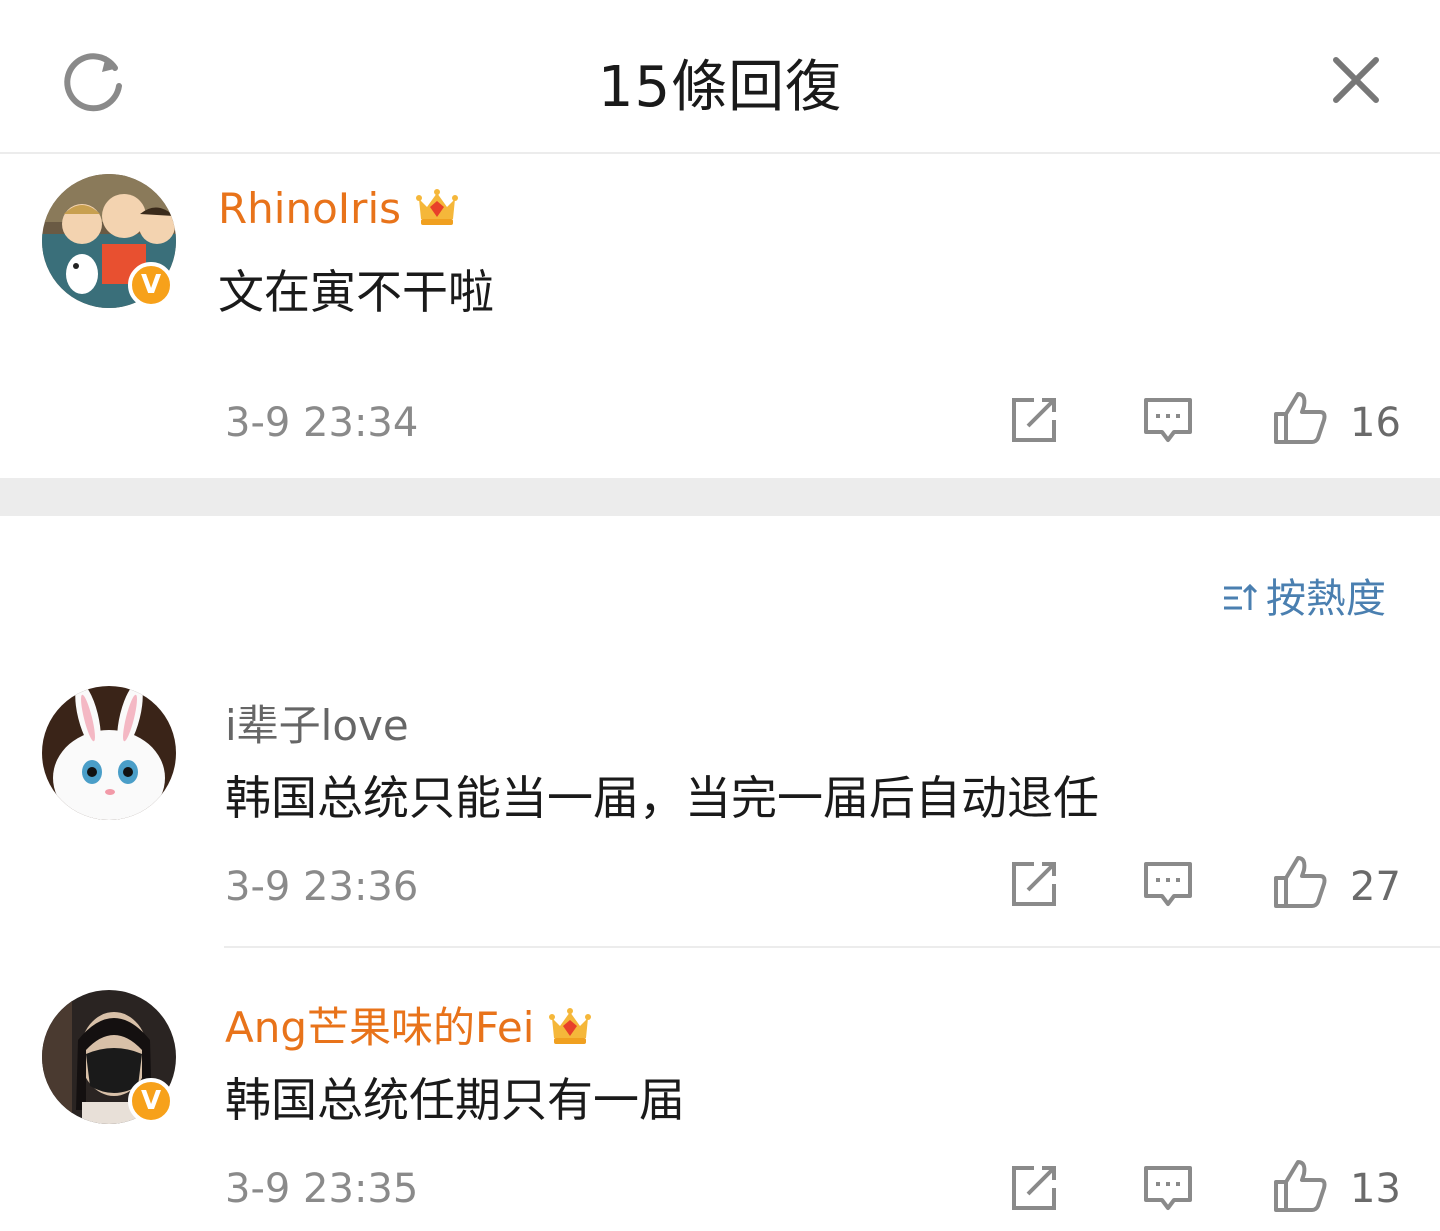  What do you see at coordinates (309, 208) in the screenshot?
I see `username-text: RhinoIris` at bounding box center [309, 208].